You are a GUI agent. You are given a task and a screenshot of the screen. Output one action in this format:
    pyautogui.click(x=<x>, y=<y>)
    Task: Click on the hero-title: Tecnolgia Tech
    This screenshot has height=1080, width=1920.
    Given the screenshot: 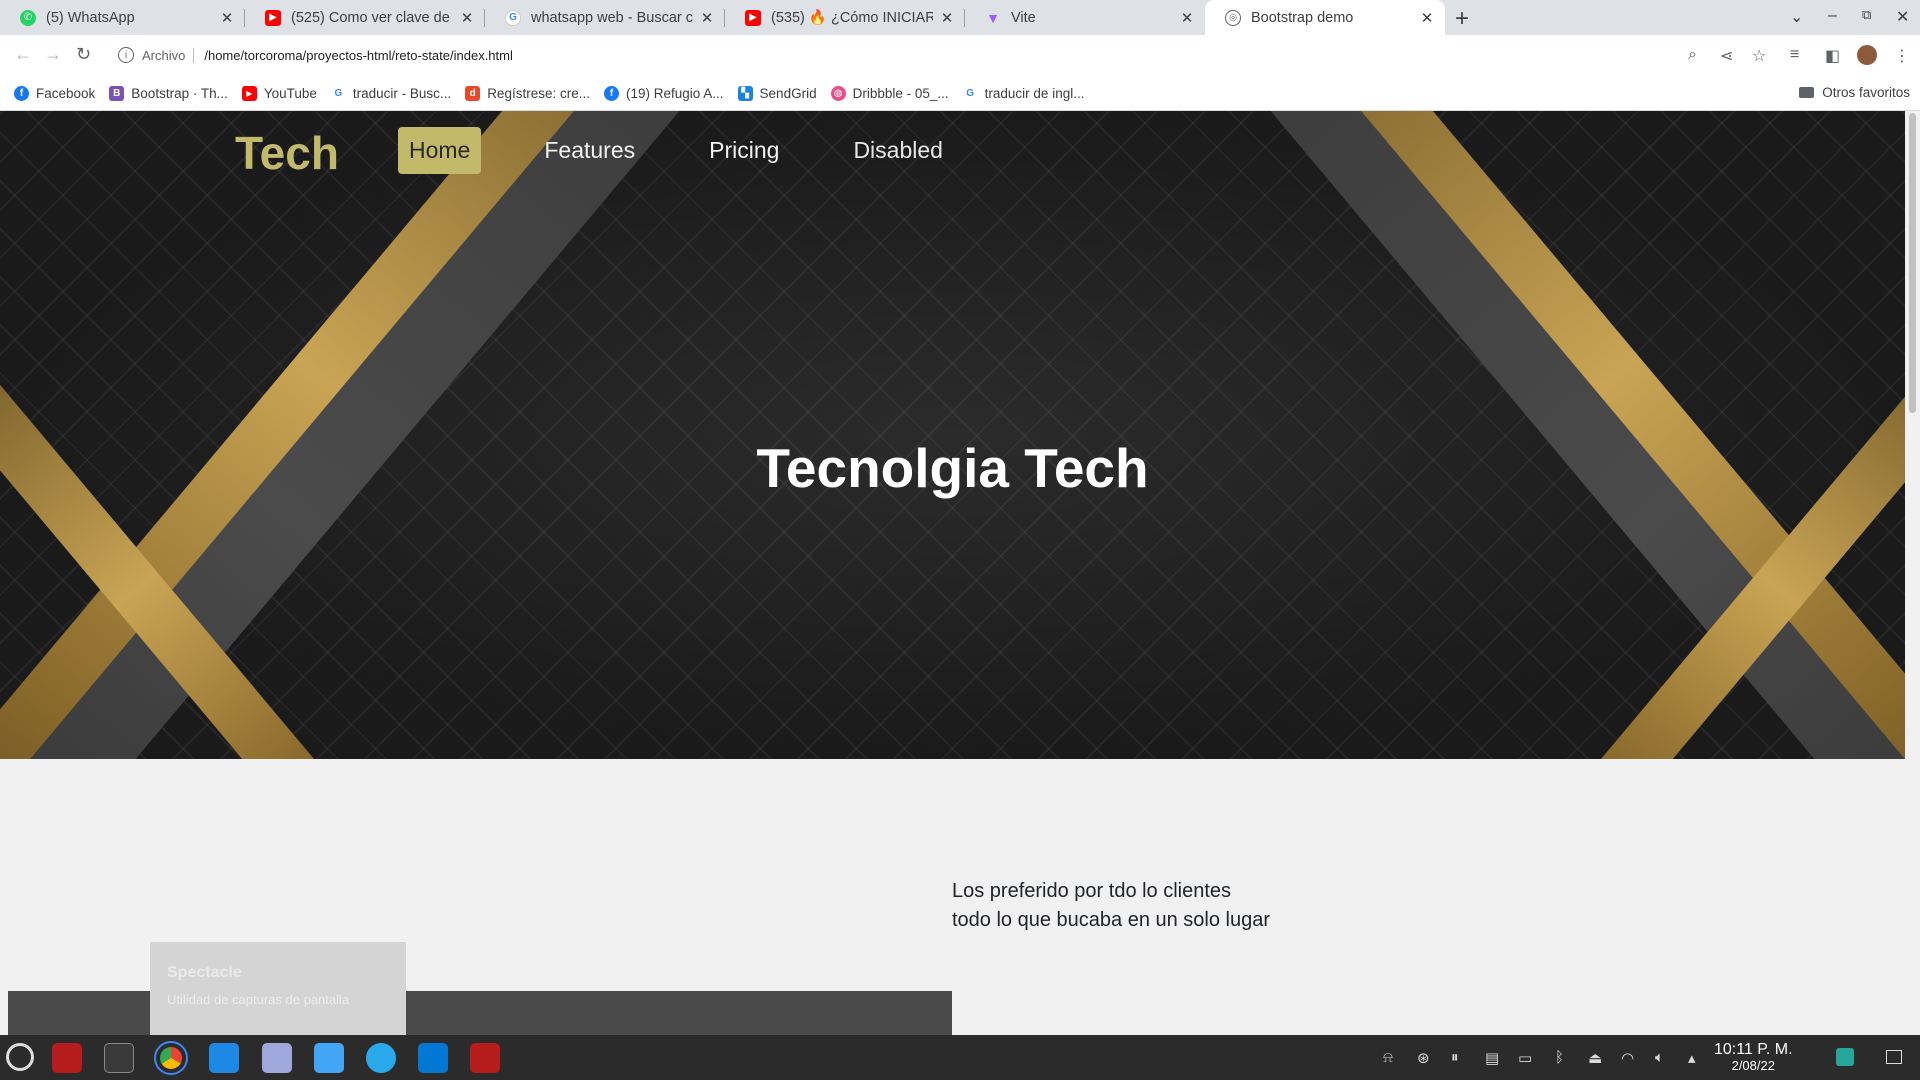 What is the action you would take?
    pyautogui.click(x=952, y=468)
    